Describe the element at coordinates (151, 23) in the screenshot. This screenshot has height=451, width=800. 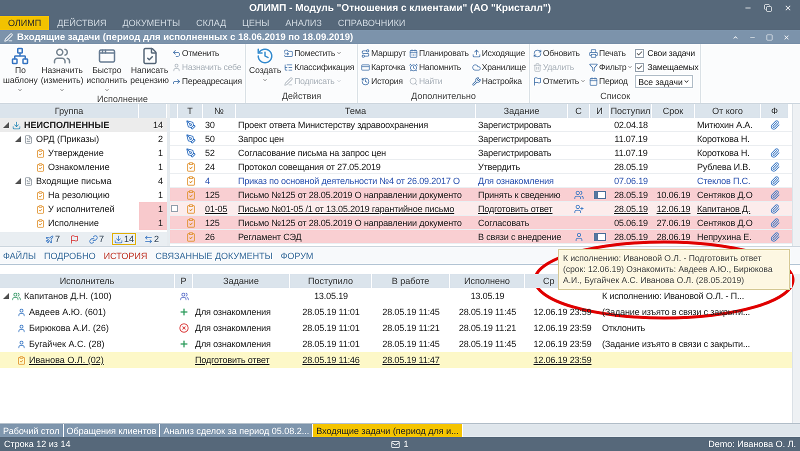
I see `menu-item: ДОКУМЕНТЫ` at that location.